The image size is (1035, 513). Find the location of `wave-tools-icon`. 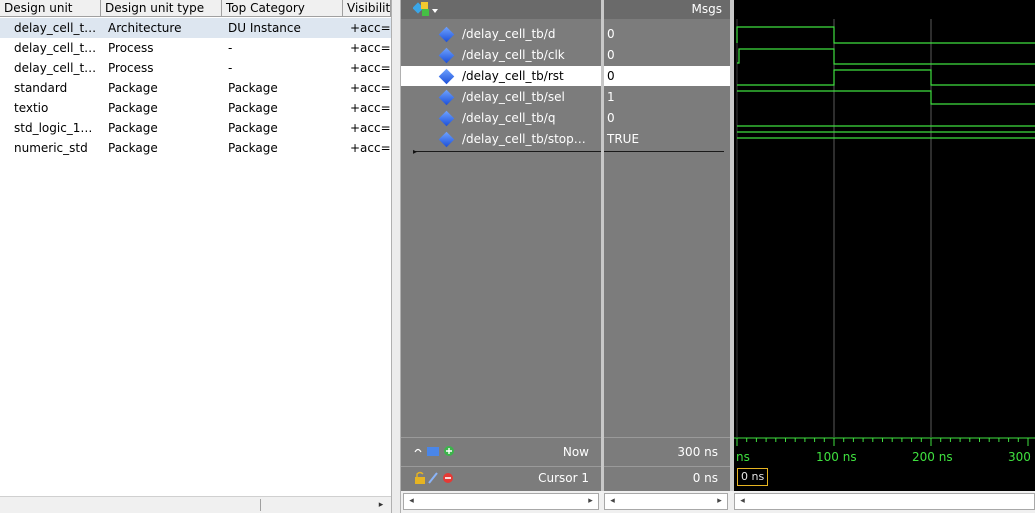

wave-tools-icon is located at coordinates (426, 9).